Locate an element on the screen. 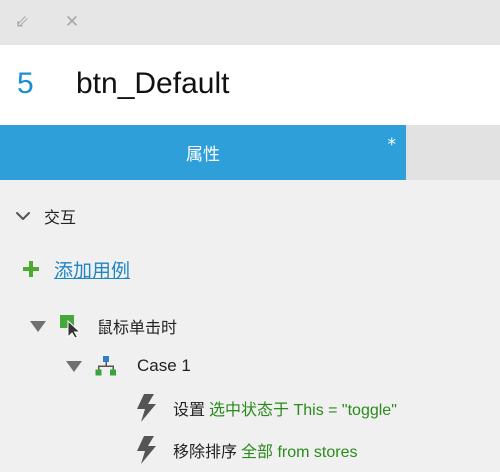  mouse-click-icon is located at coordinates (71, 326).